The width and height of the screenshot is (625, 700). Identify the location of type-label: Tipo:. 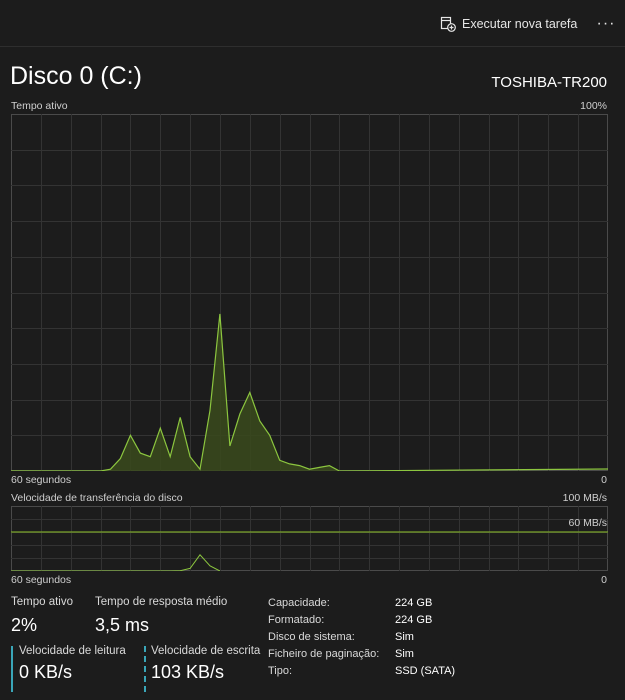
(280, 671).